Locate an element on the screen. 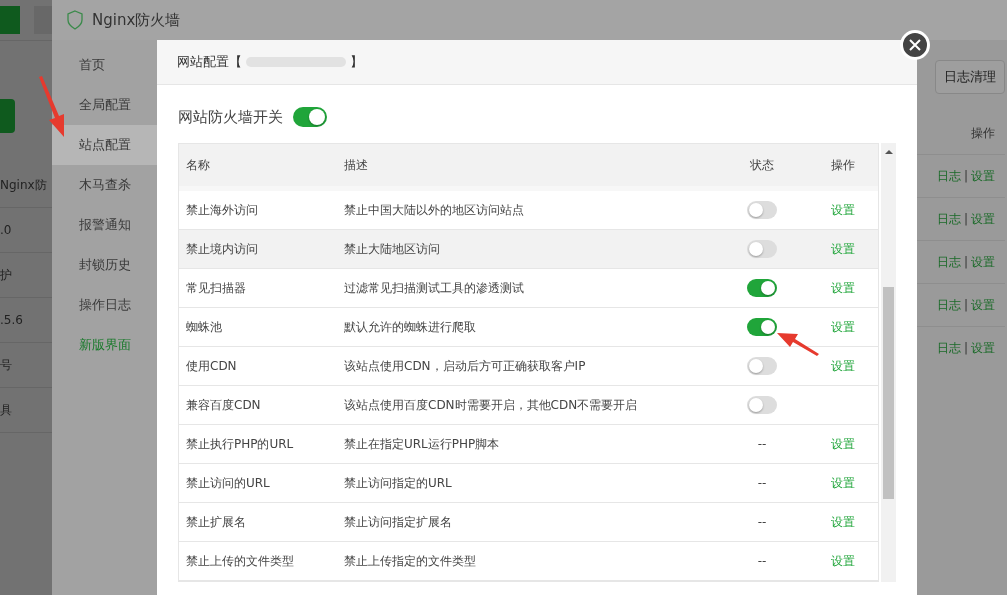  close-icon is located at coordinates (915, 45).